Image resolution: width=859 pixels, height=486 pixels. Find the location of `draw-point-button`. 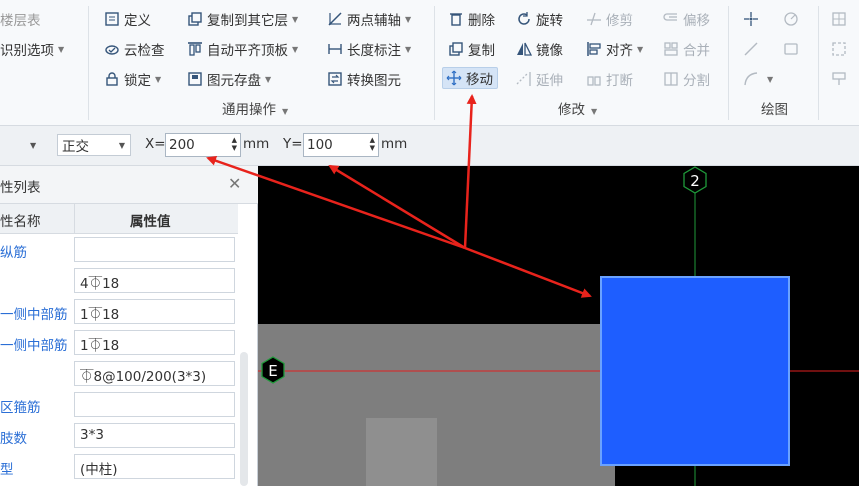

draw-point-button is located at coordinates (752, 19).